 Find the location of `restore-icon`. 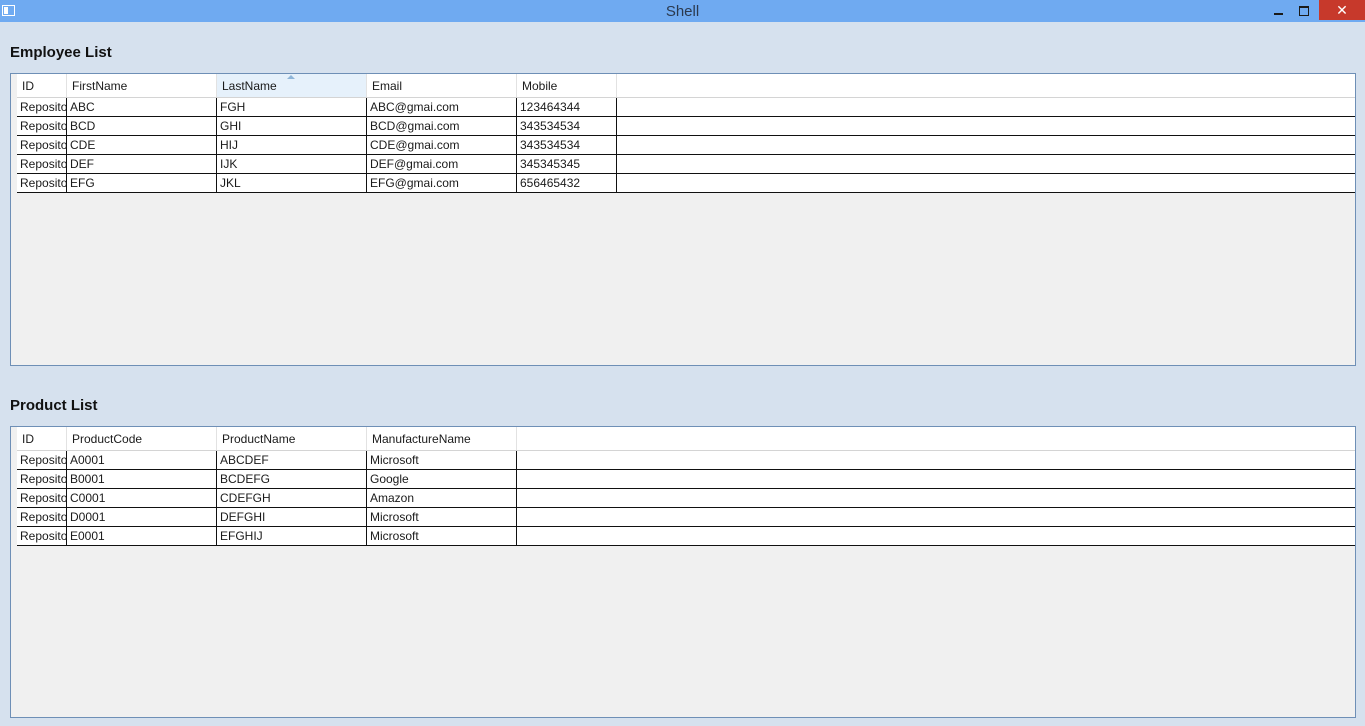

restore-icon is located at coordinates (1304, 11).